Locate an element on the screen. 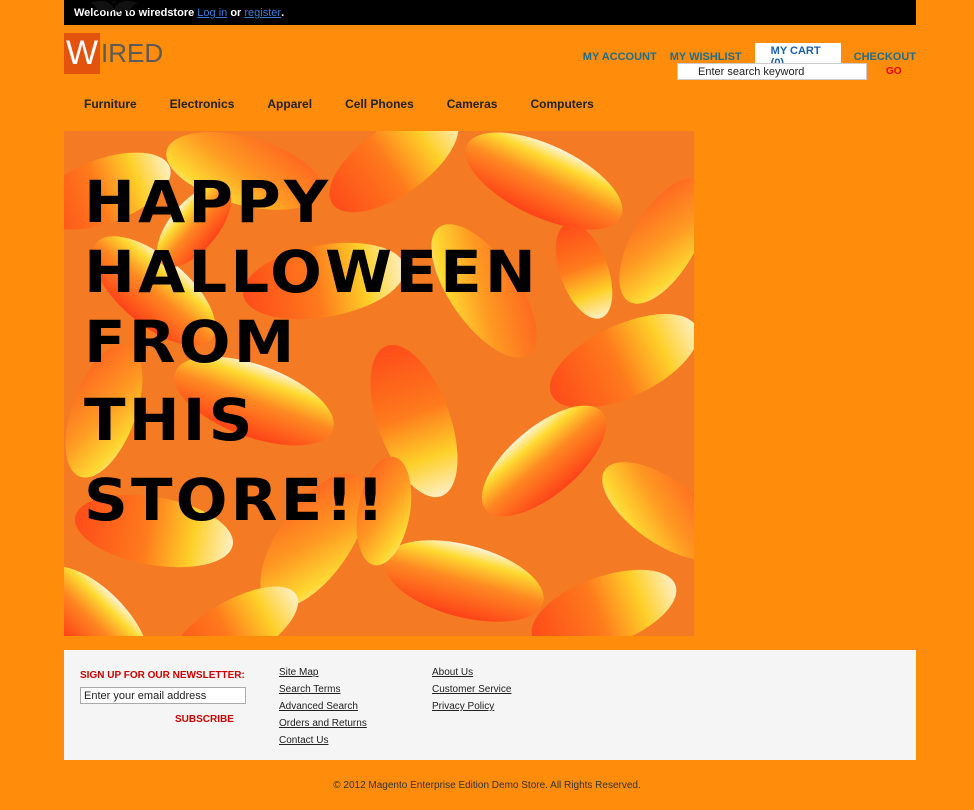 This screenshot has width=974, height=810. checkout-link: CHECKOUT is located at coordinates (885, 57).